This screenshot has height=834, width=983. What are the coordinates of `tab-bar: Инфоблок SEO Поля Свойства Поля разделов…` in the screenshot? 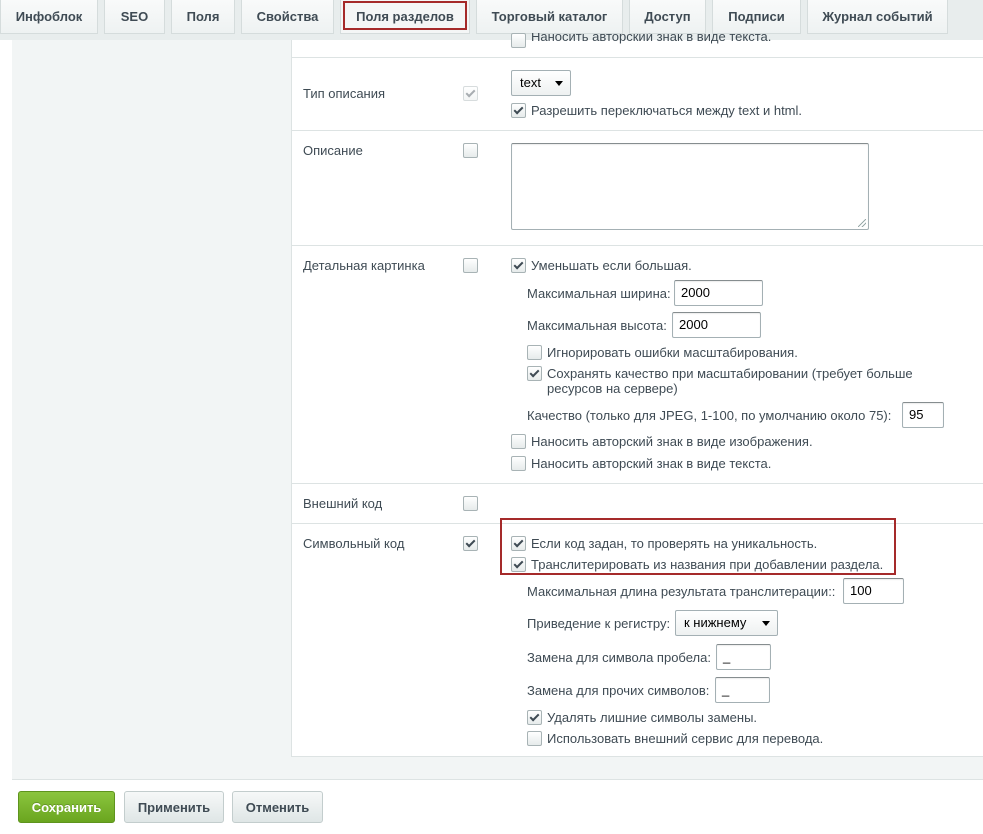 It's located at (491, 20).